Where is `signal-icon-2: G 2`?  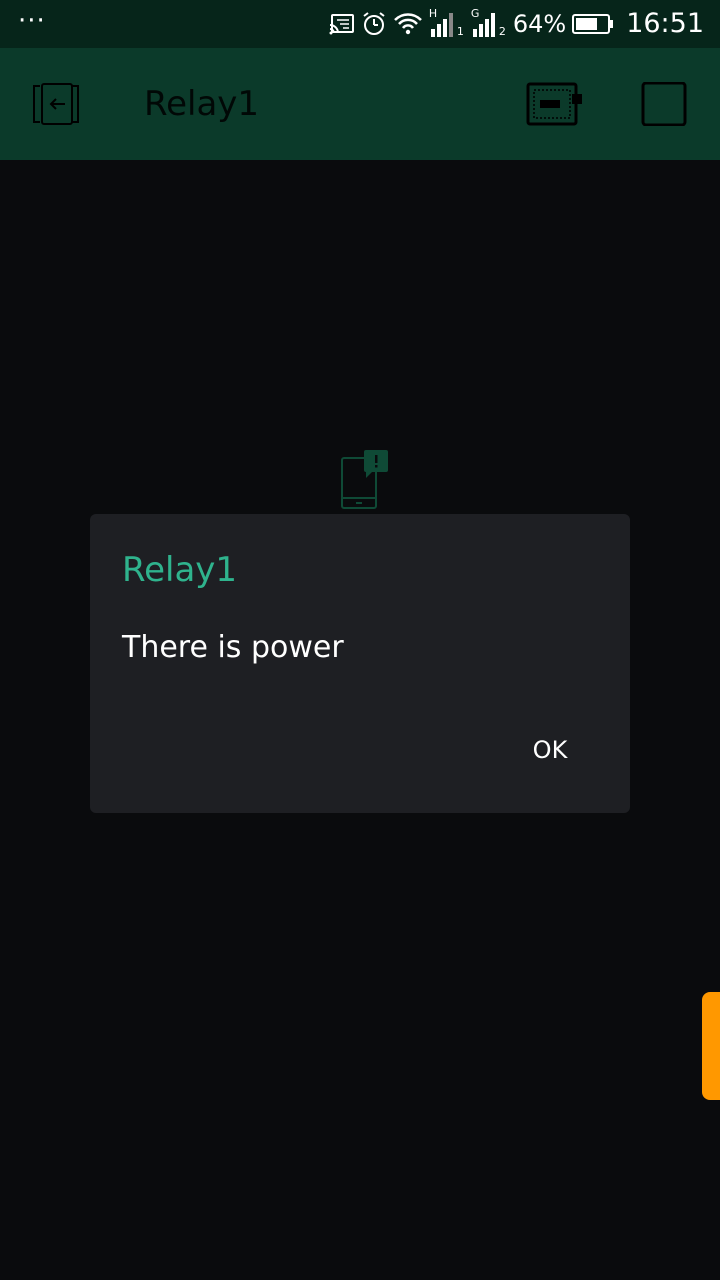
signal-icon-2: G 2 is located at coordinates (489, 23).